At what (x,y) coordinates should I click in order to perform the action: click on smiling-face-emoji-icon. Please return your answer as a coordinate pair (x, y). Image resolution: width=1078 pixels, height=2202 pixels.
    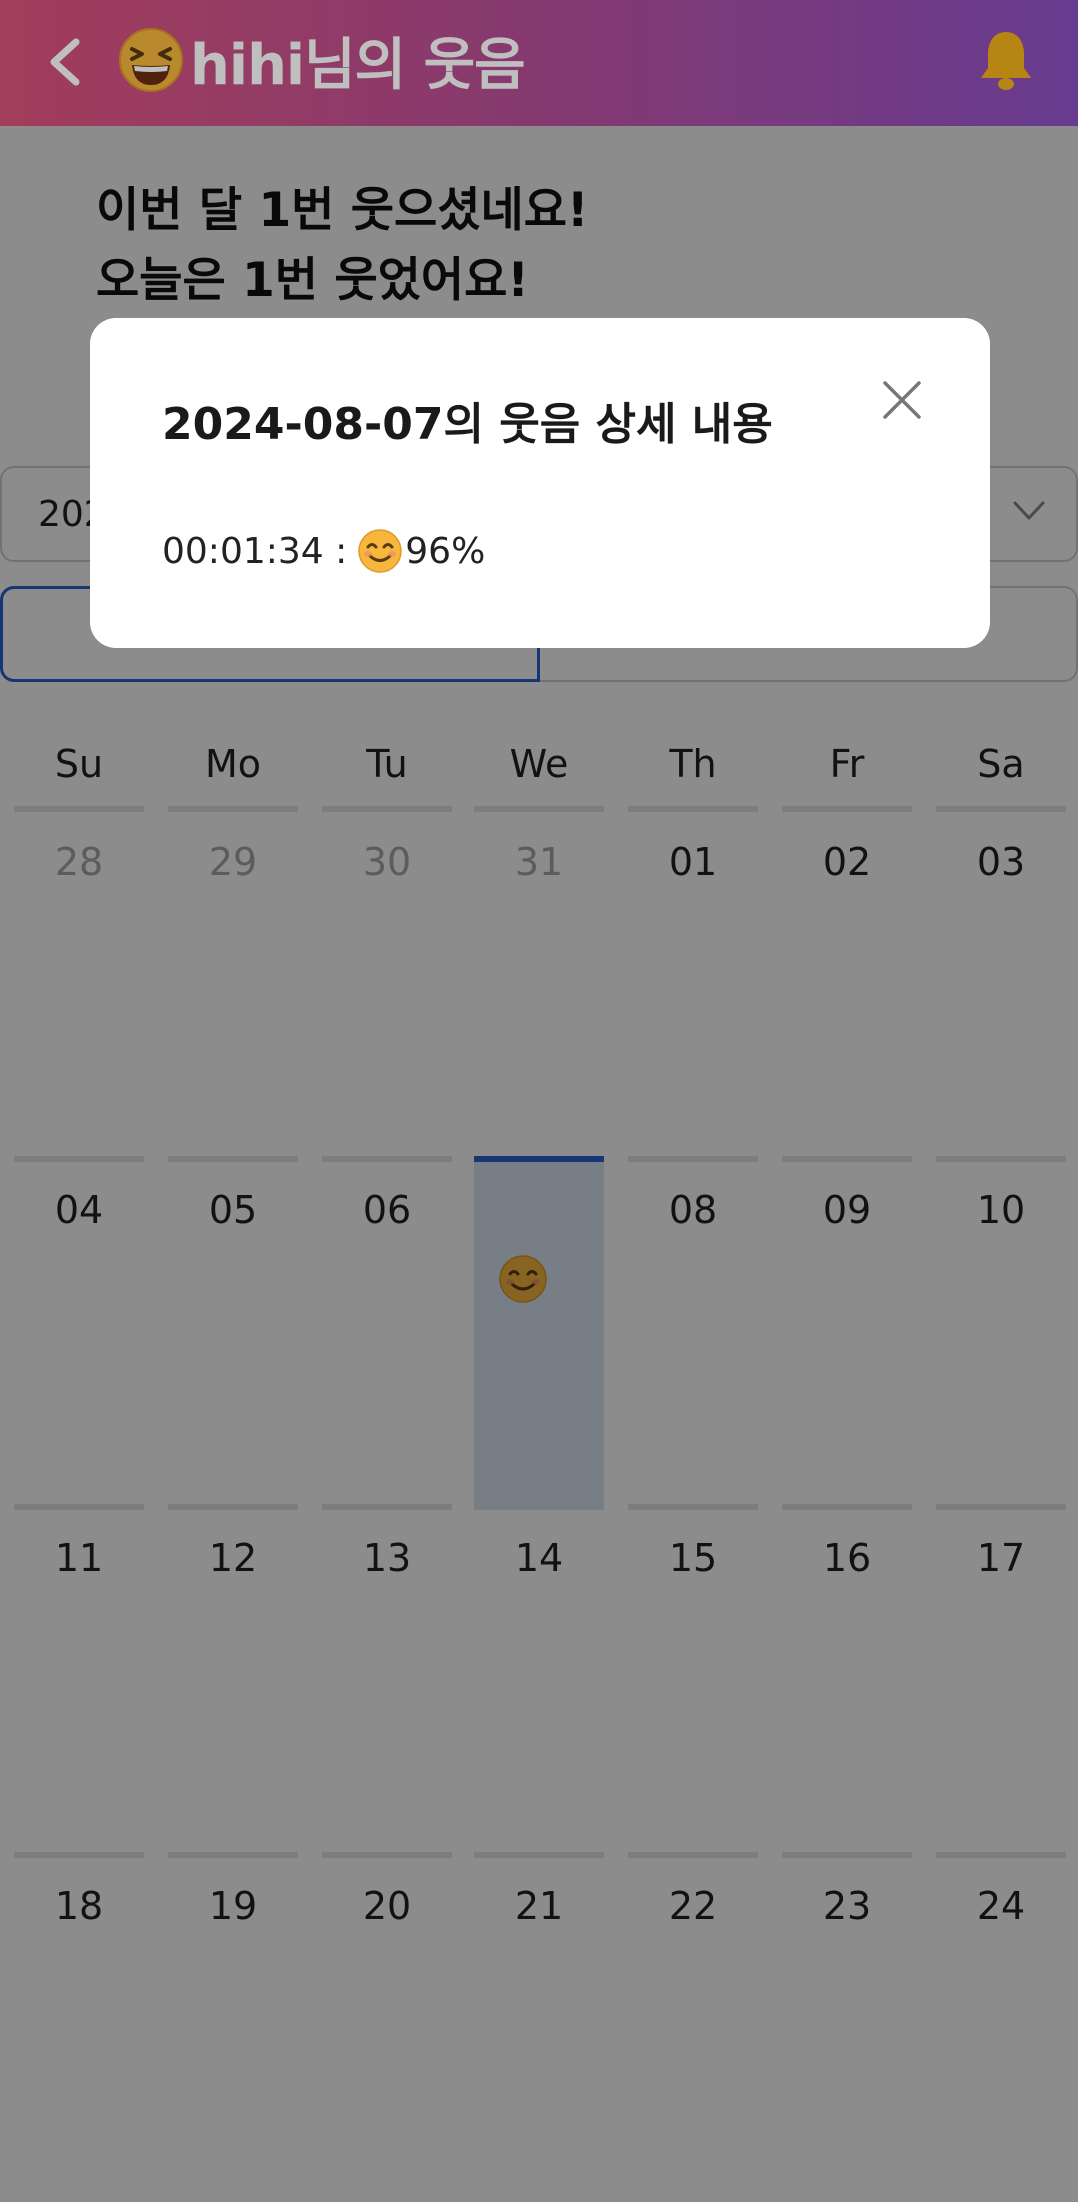
    Looking at the image, I should click on (380, 551).